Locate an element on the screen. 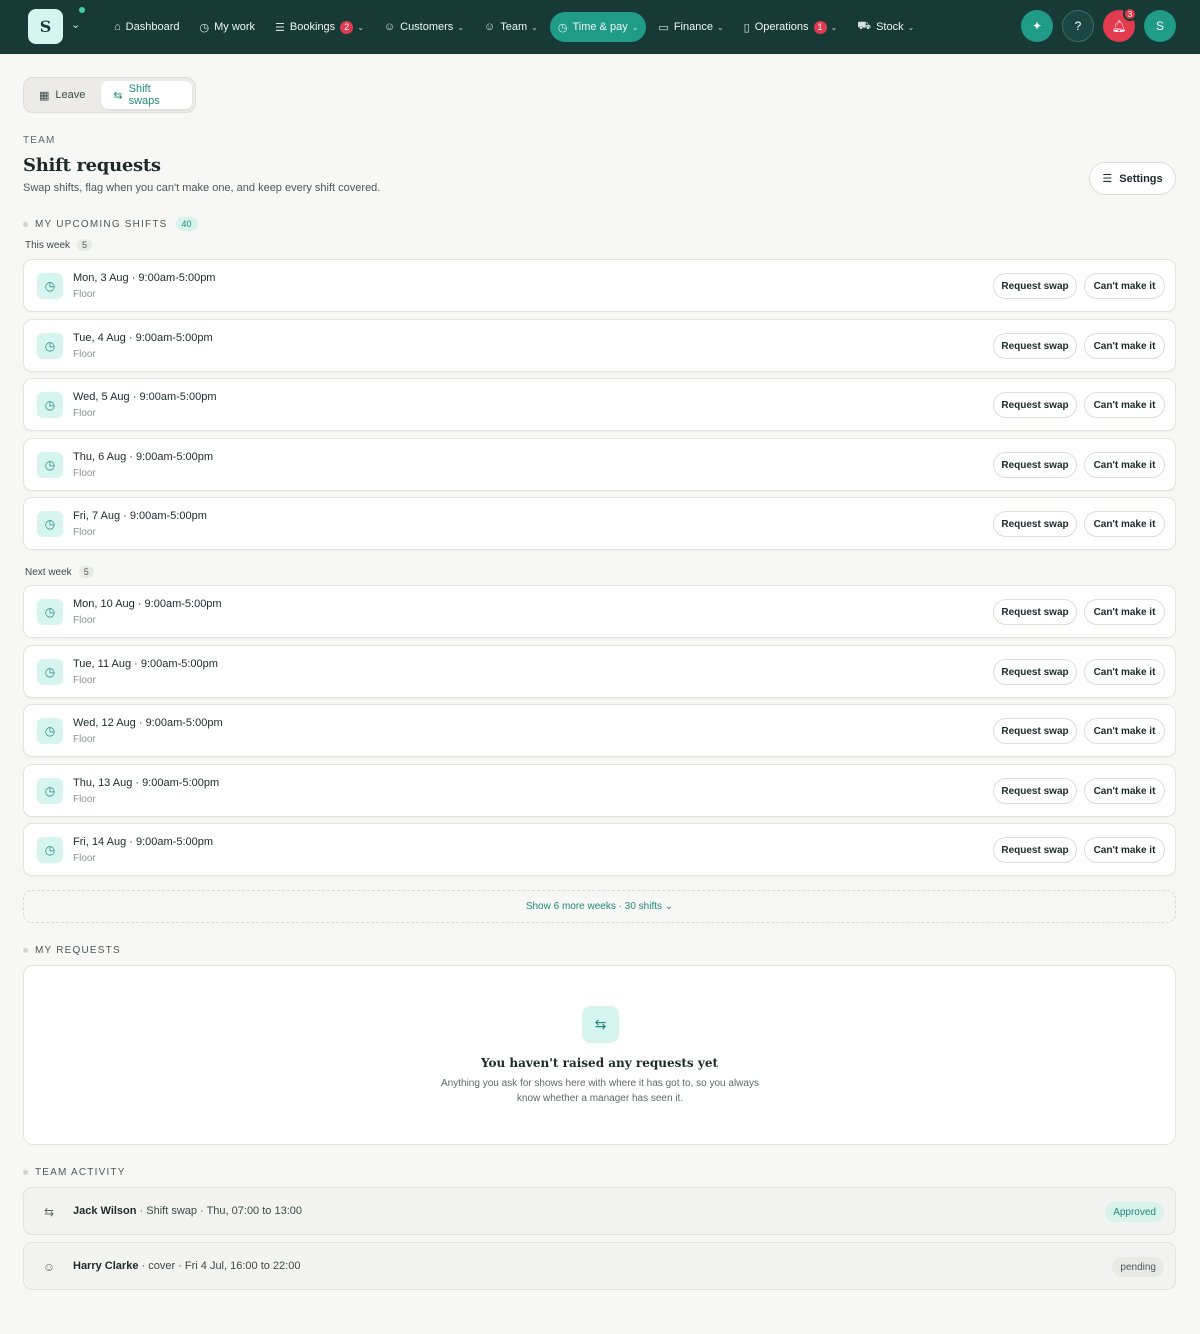  shift-title: Fri, 14 Aug · 9:00am-5:00pm is located at coordinates (143, 842).